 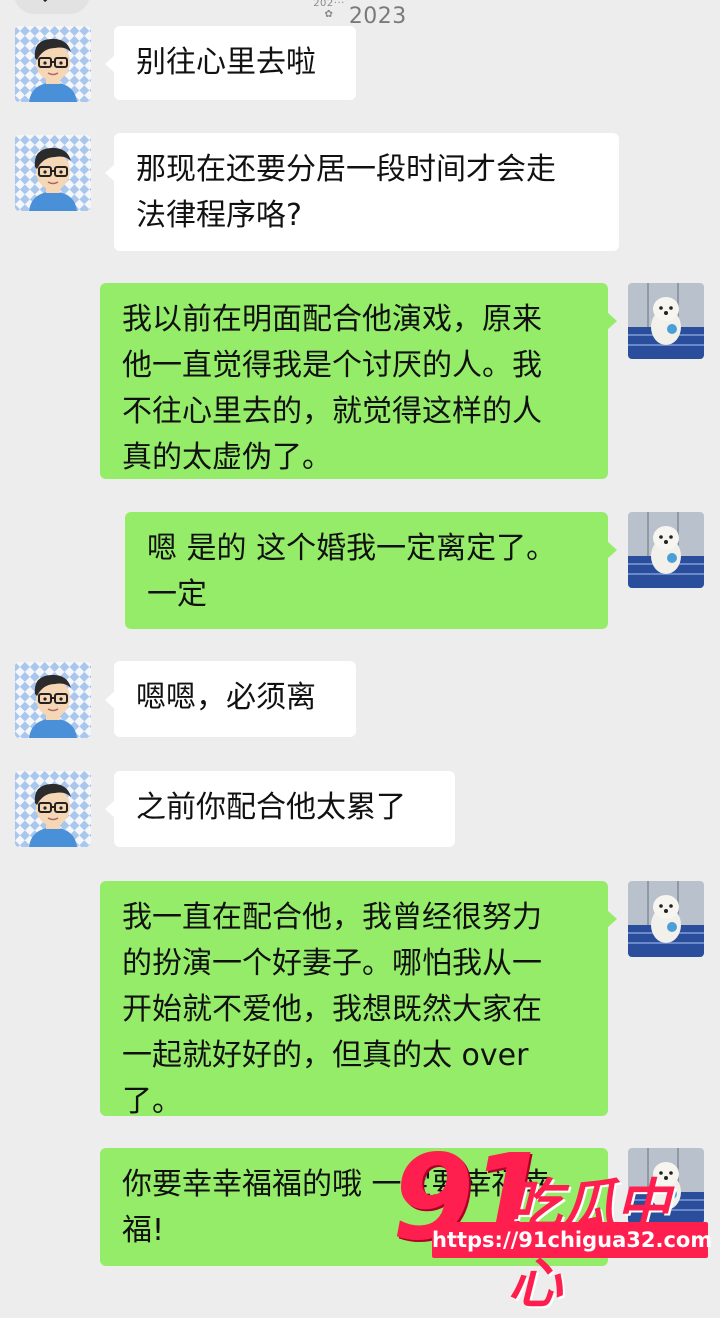 What do you see at coordinates (235, 63) in the screenshot?
I see `message-bubble: 别往心里去啦` at bounding box center [235, 63].